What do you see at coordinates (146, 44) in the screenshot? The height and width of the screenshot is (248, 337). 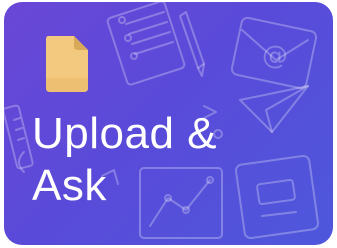 I see `notebook-doodle` at bounding box center [146, 44].